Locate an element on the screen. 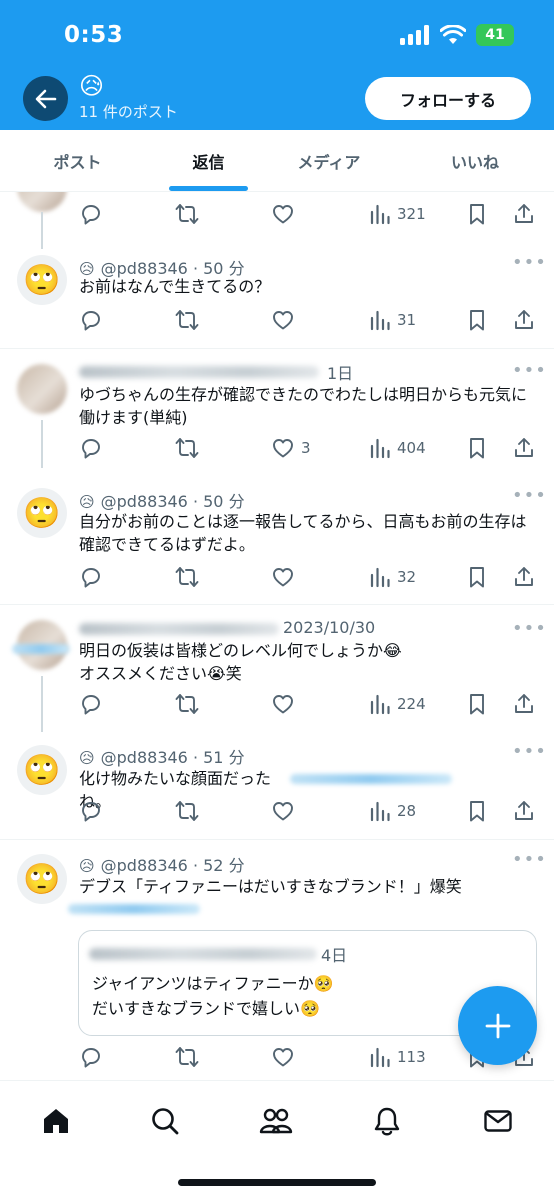  post-time: 2023/10/30 is located at coordinates (329, 627).